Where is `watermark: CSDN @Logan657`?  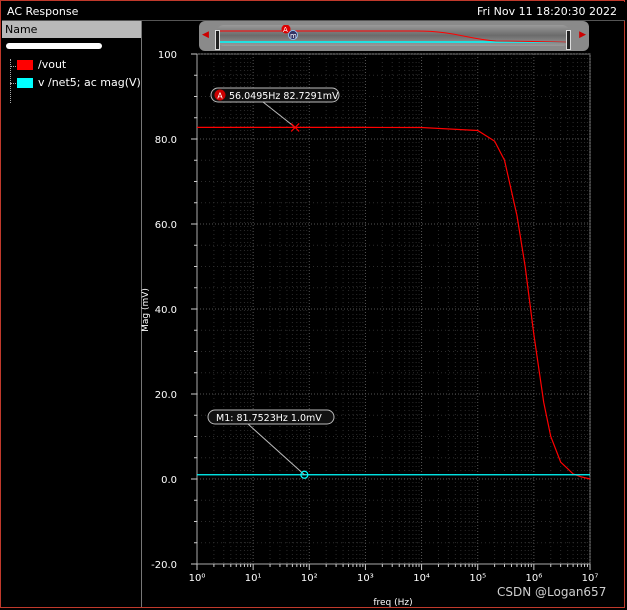 watermark: CSDN @Logan657 is located at coordinates (551, 592).